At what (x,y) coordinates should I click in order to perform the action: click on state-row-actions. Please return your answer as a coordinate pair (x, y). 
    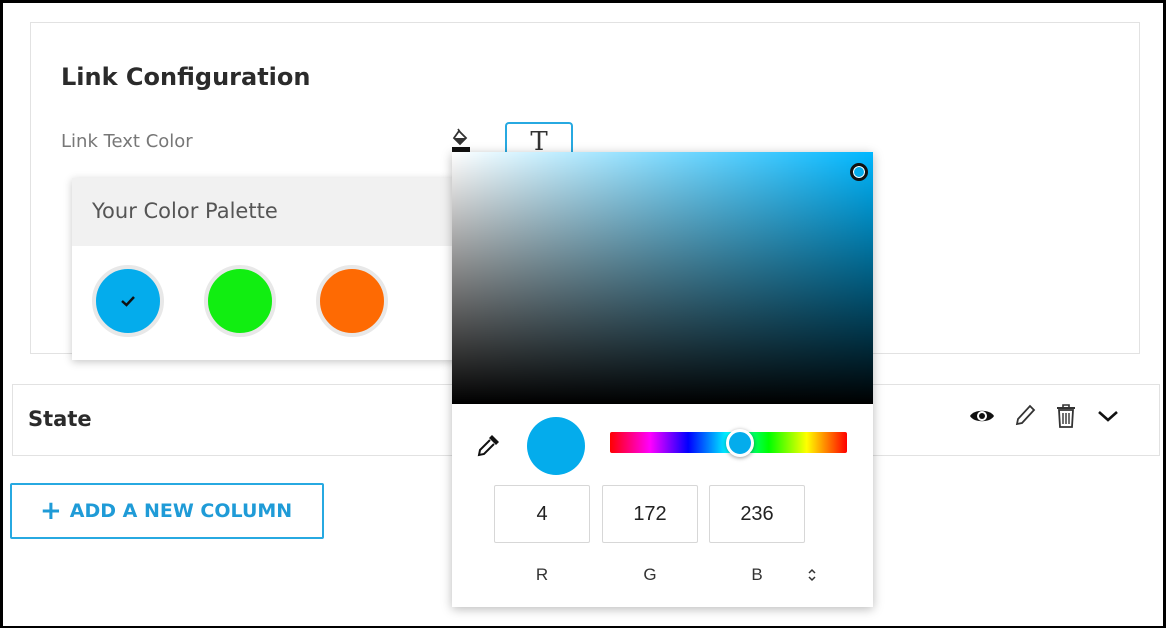
    Looking at the image, I should click on (1045, 416).